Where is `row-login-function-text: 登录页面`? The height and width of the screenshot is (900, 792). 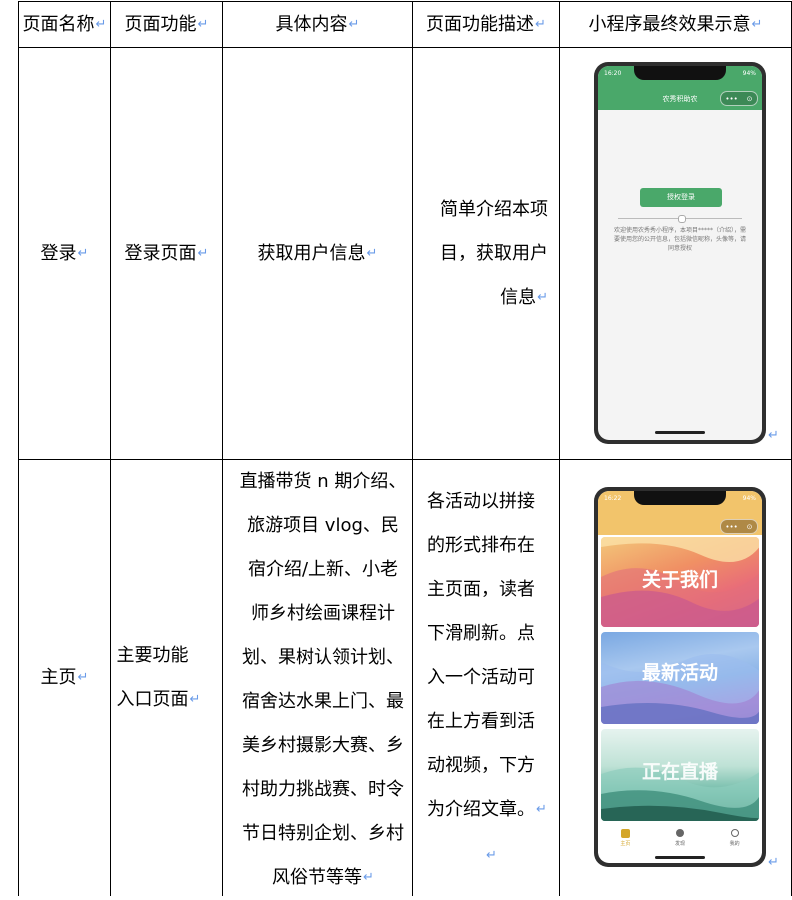
row-login-function-text: 登录页面 is located at coordinates (160, 253).